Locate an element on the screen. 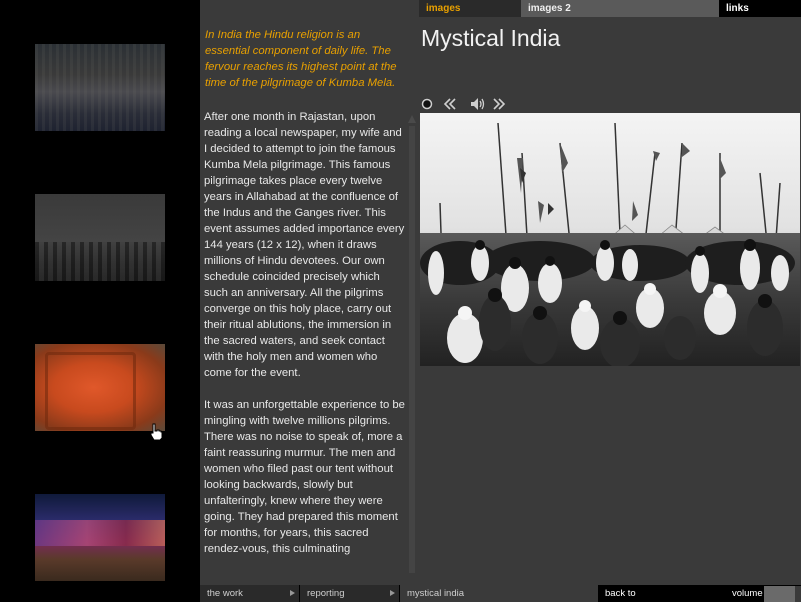  forward-icon is located at coordinates (499, 104).